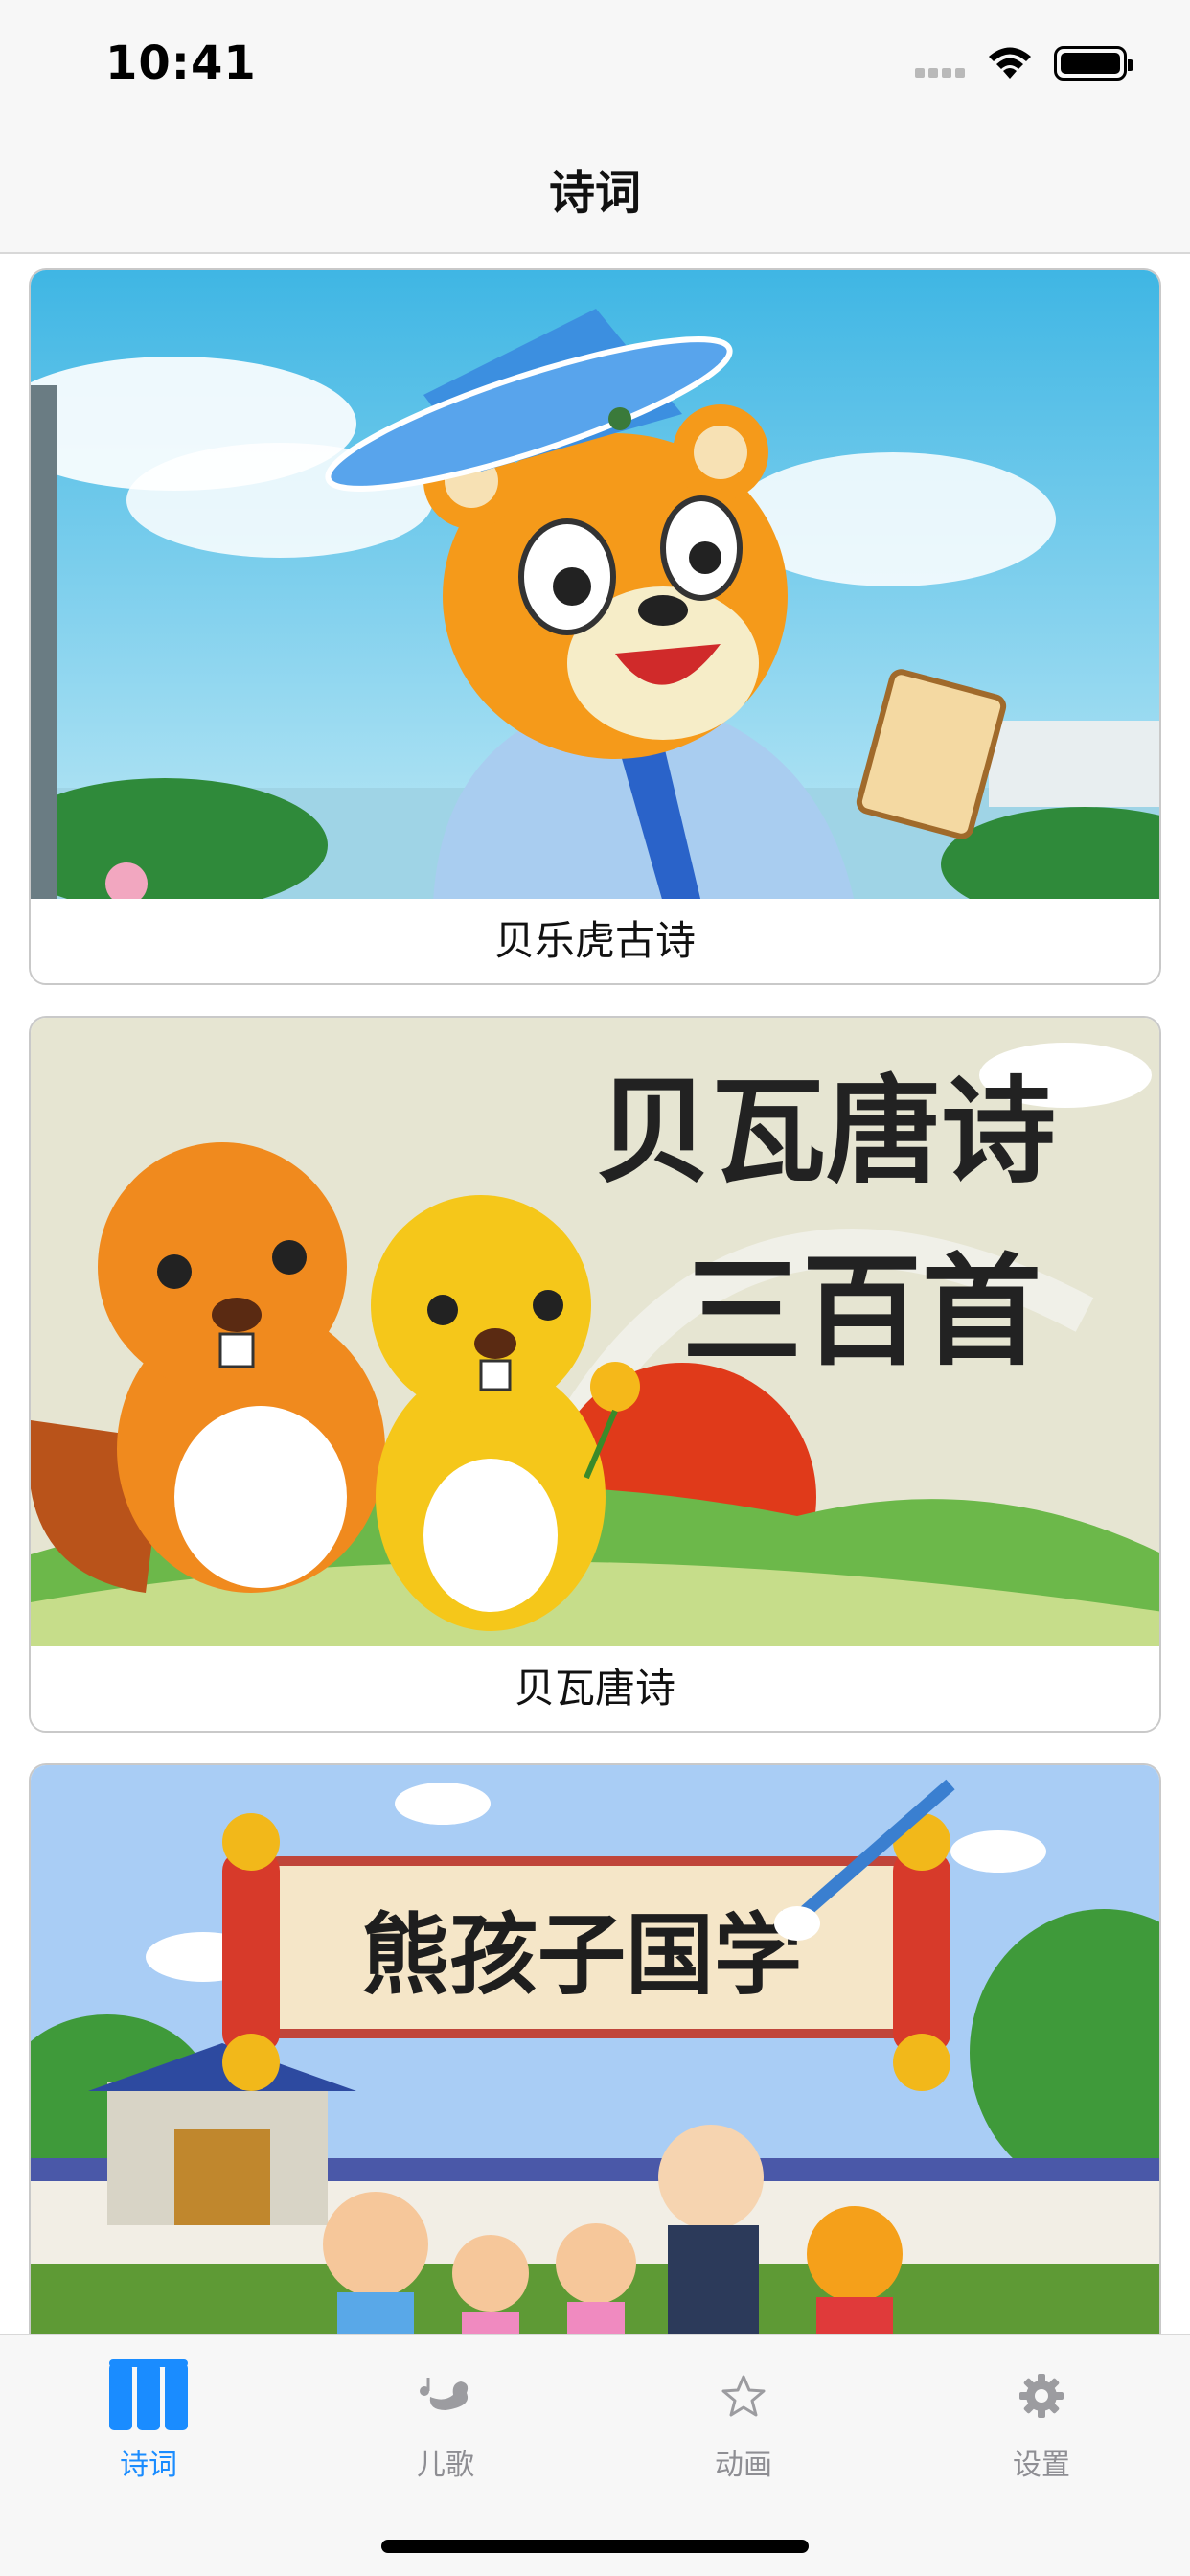 Image resolution: width=1190 pixels, height=2576 pixels. Describe the element at coordinates (595, 63) in the screenshot. I see `status-bar: 10:41` at that location.